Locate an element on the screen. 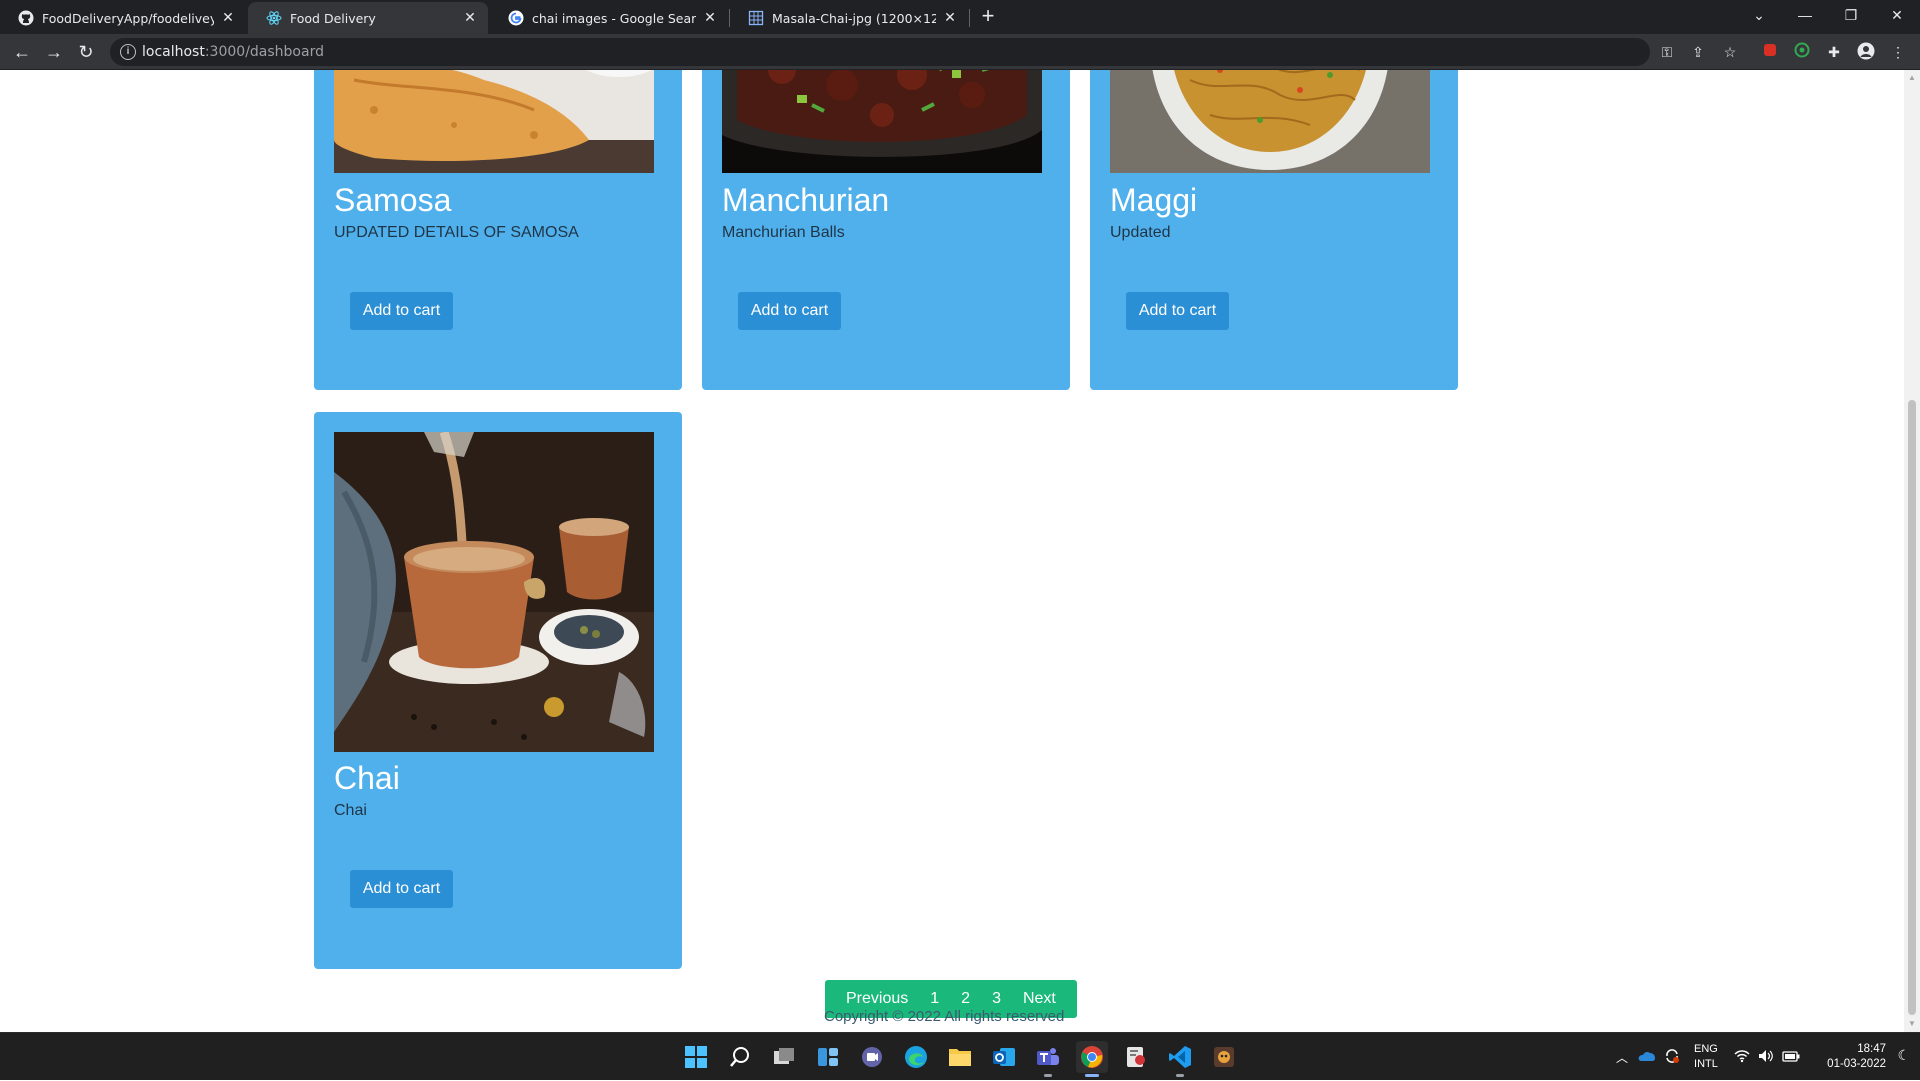  share-icon: ⇪ is located at coordinates (1698, 52).